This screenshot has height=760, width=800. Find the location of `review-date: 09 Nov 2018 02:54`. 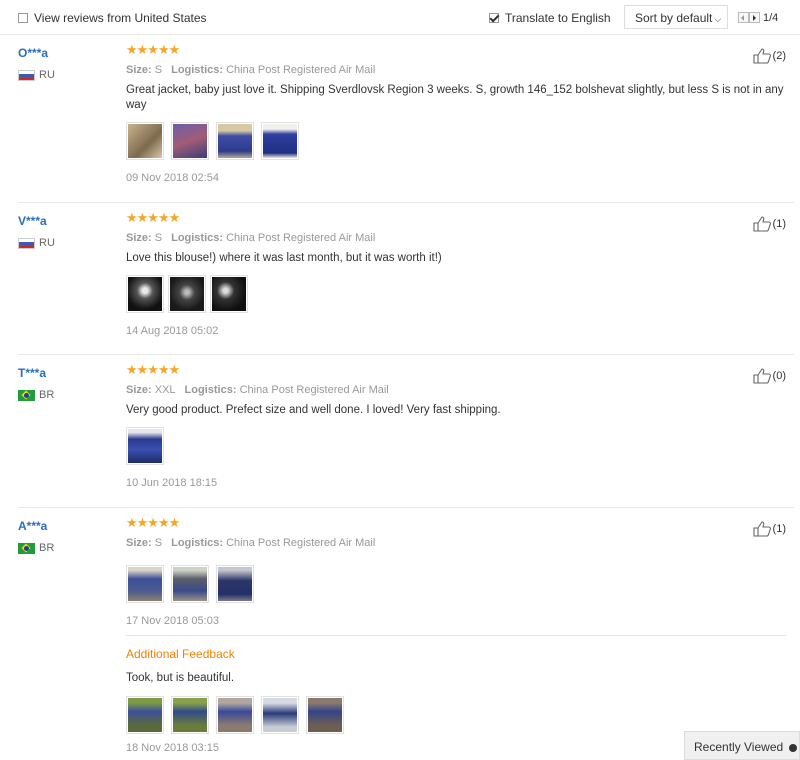

review-date: 09 Nov 2018 02:54 is located at coordinates (172, 178).